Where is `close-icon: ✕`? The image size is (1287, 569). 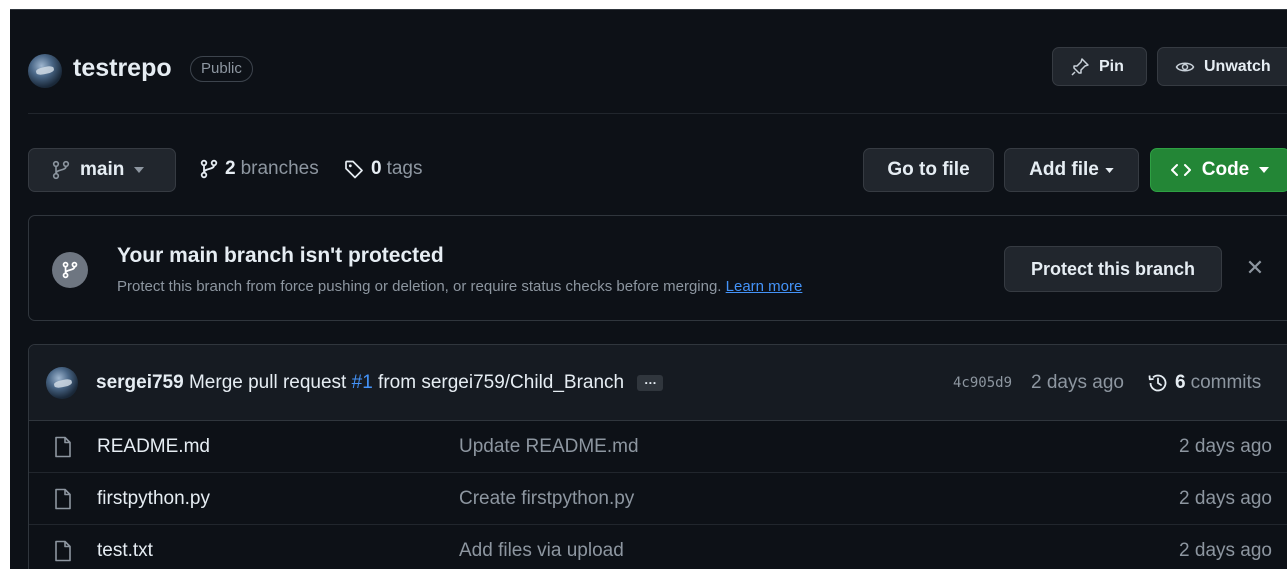
close-icon: ✕ is located at coordinates (1255, 268).